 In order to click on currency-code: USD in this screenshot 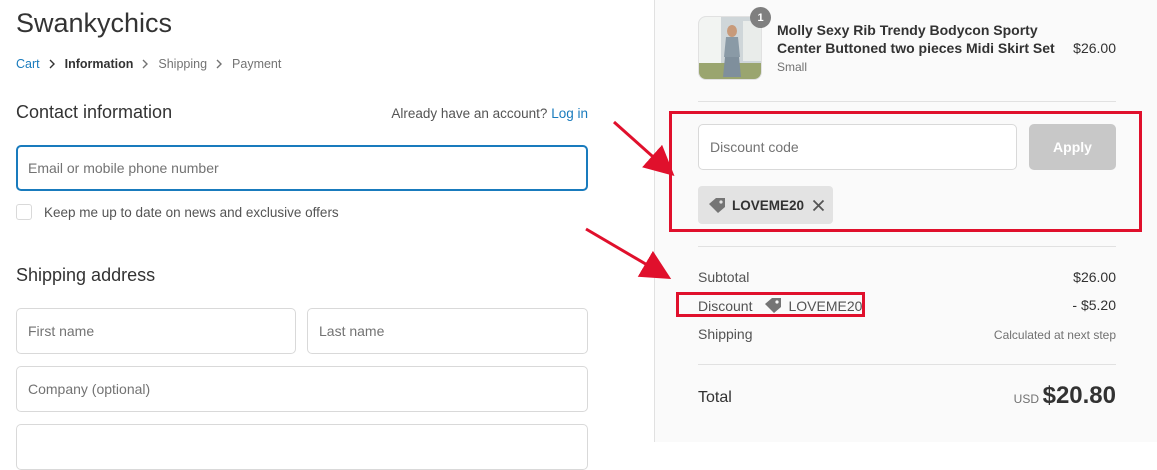, I will do `click(1026, 399)`.